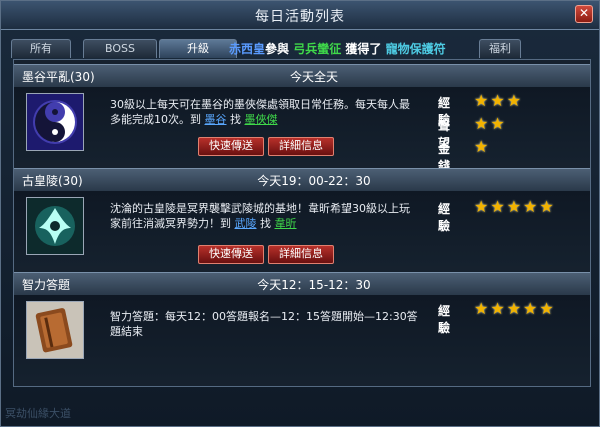 The height and width of the screenshot is (427, 600). What do you see at coordinates (46, 285) in the screenshot?
I see `event-name: 智力答題` at bounding box center [46, 285].